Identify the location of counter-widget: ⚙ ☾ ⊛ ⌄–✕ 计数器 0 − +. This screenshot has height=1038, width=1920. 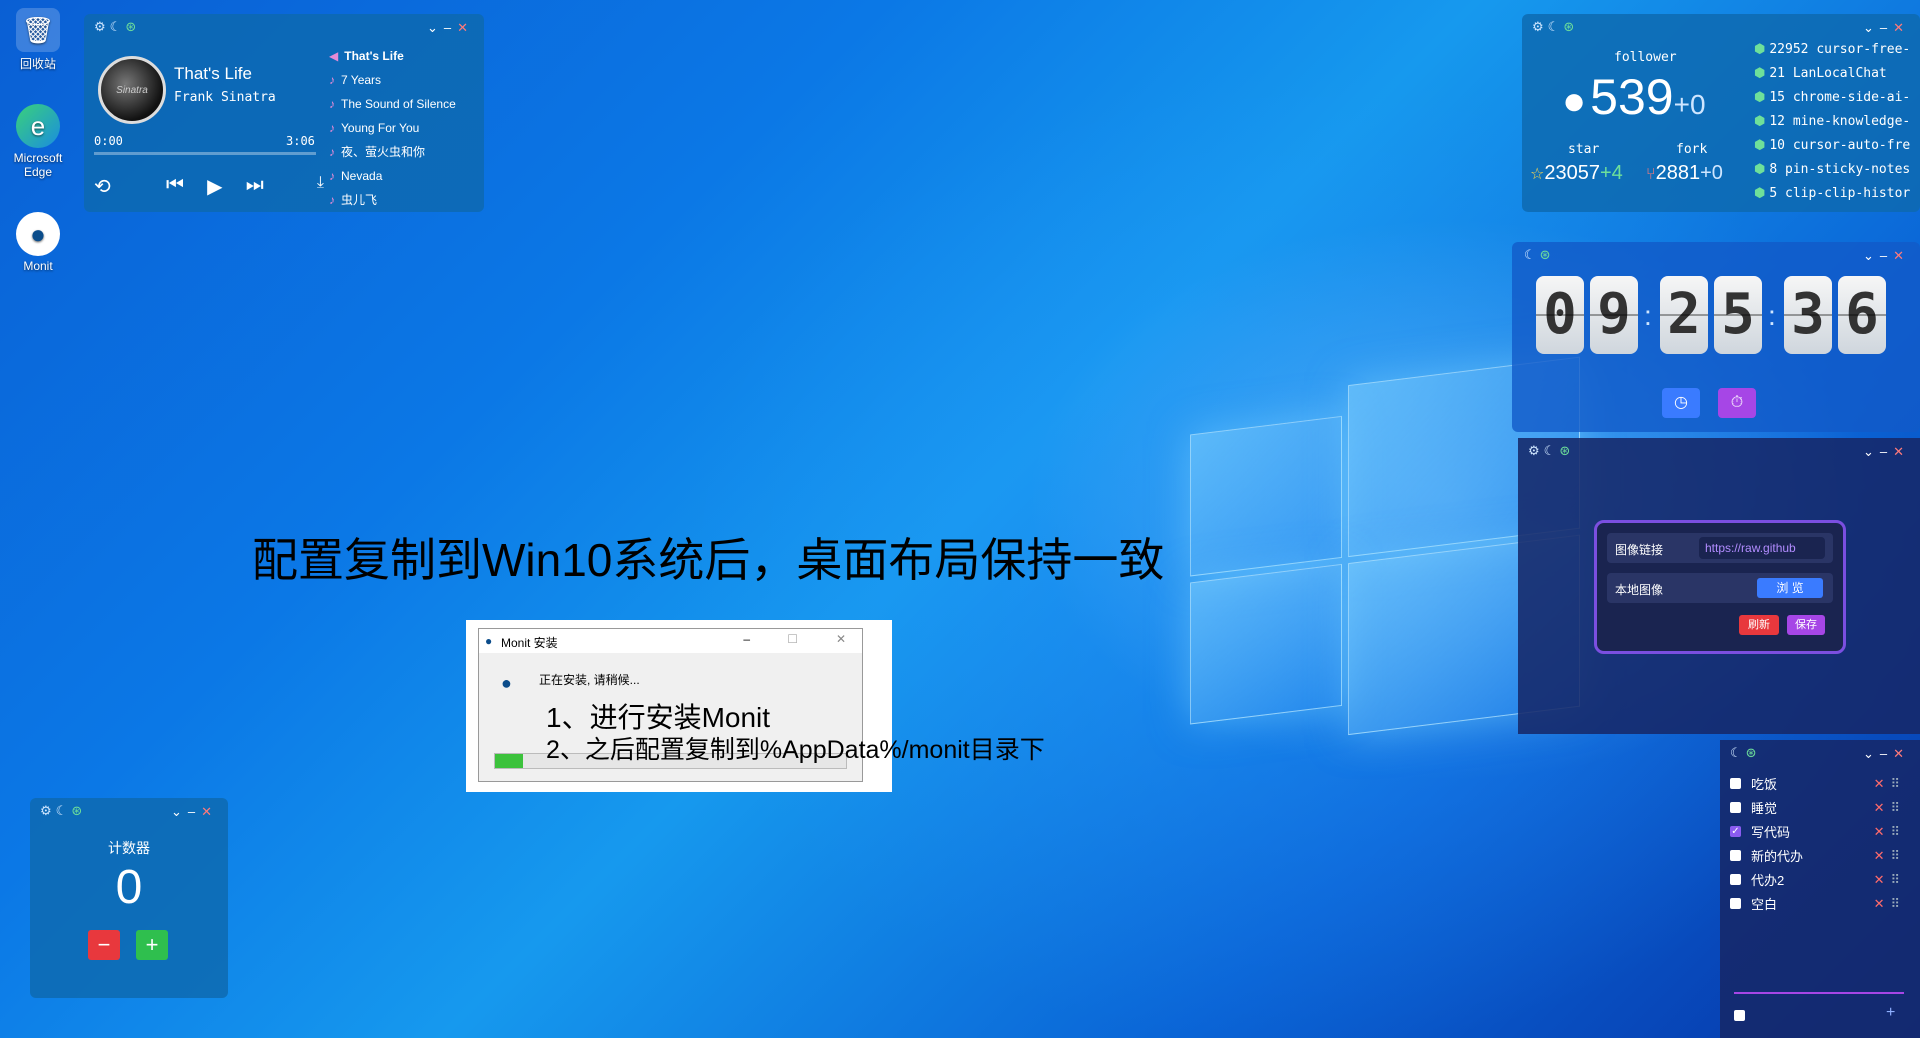
(129, 898).